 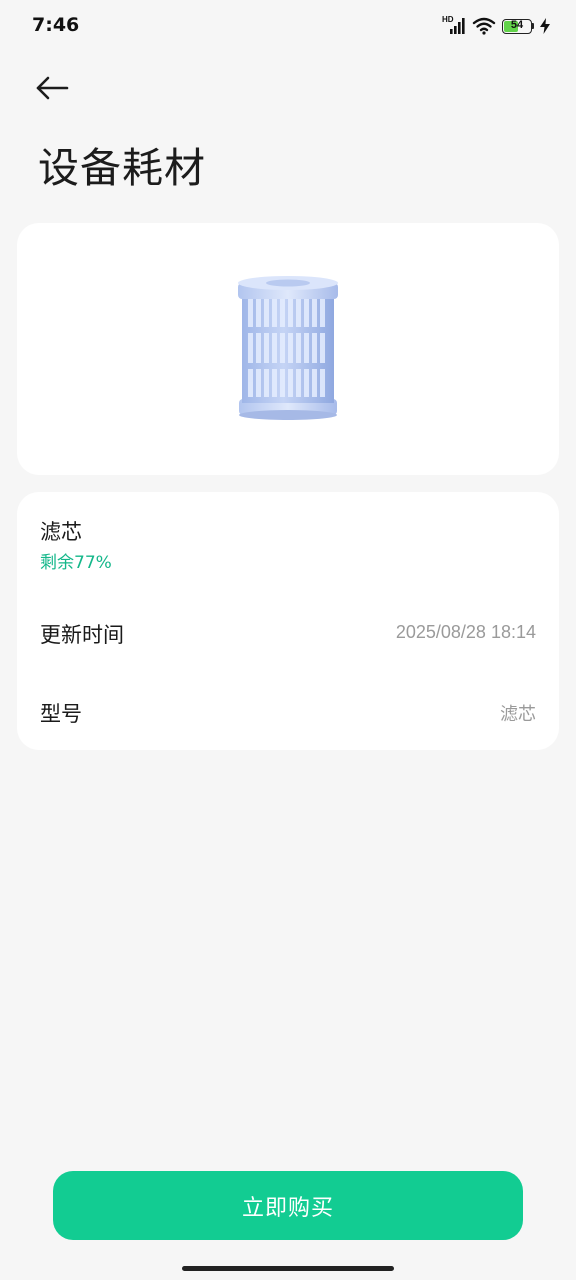 What do you see at coordinates (82, 635) in the screenshot?
I see `update-time-label: 更新时间` at bounding box center [82, 635].